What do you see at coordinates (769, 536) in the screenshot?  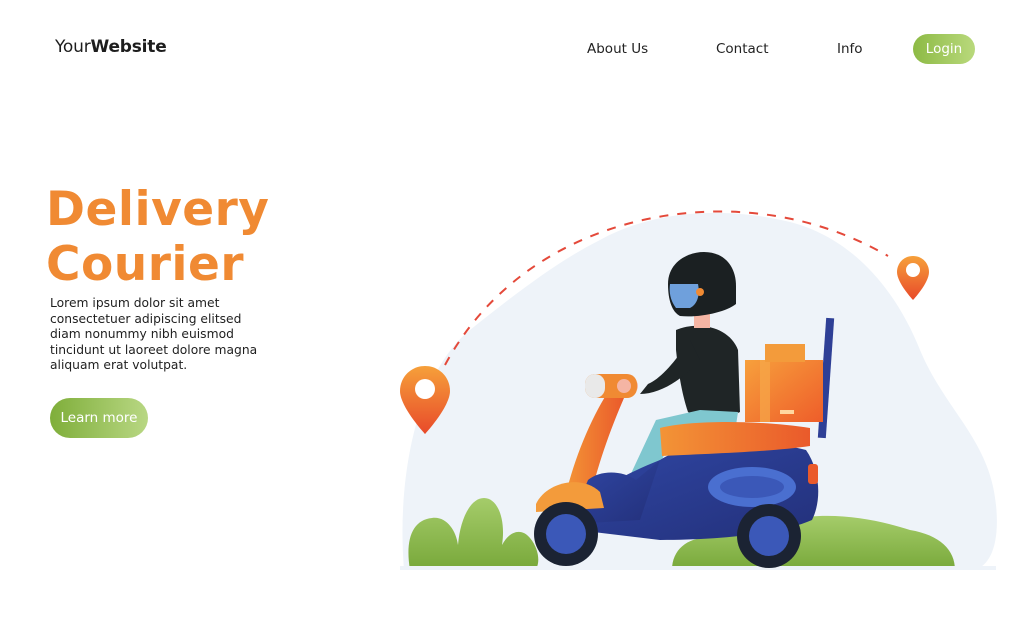 I see `rear-wheel` at bounding box center [769, 536].